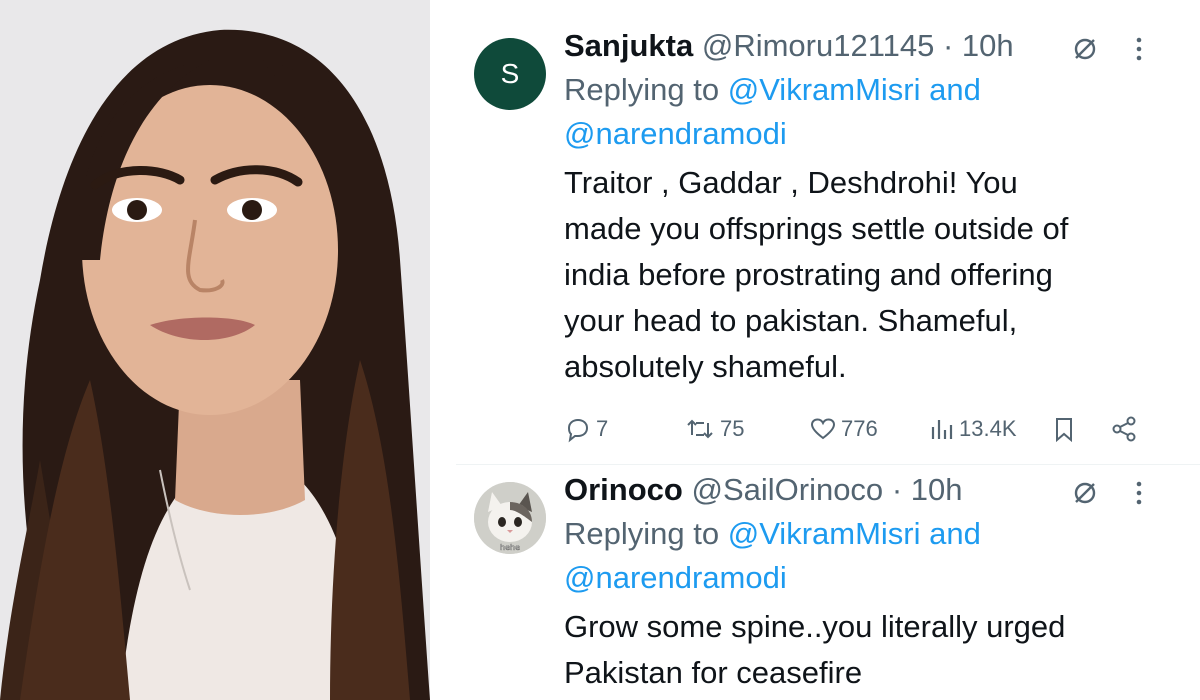 The width and height of the screenshot is (1200, 700). Describe the element at coordinates (815, 626) in the screenshot. I see `tweet-text-line: Grow some spine..you literally urged` at that location.